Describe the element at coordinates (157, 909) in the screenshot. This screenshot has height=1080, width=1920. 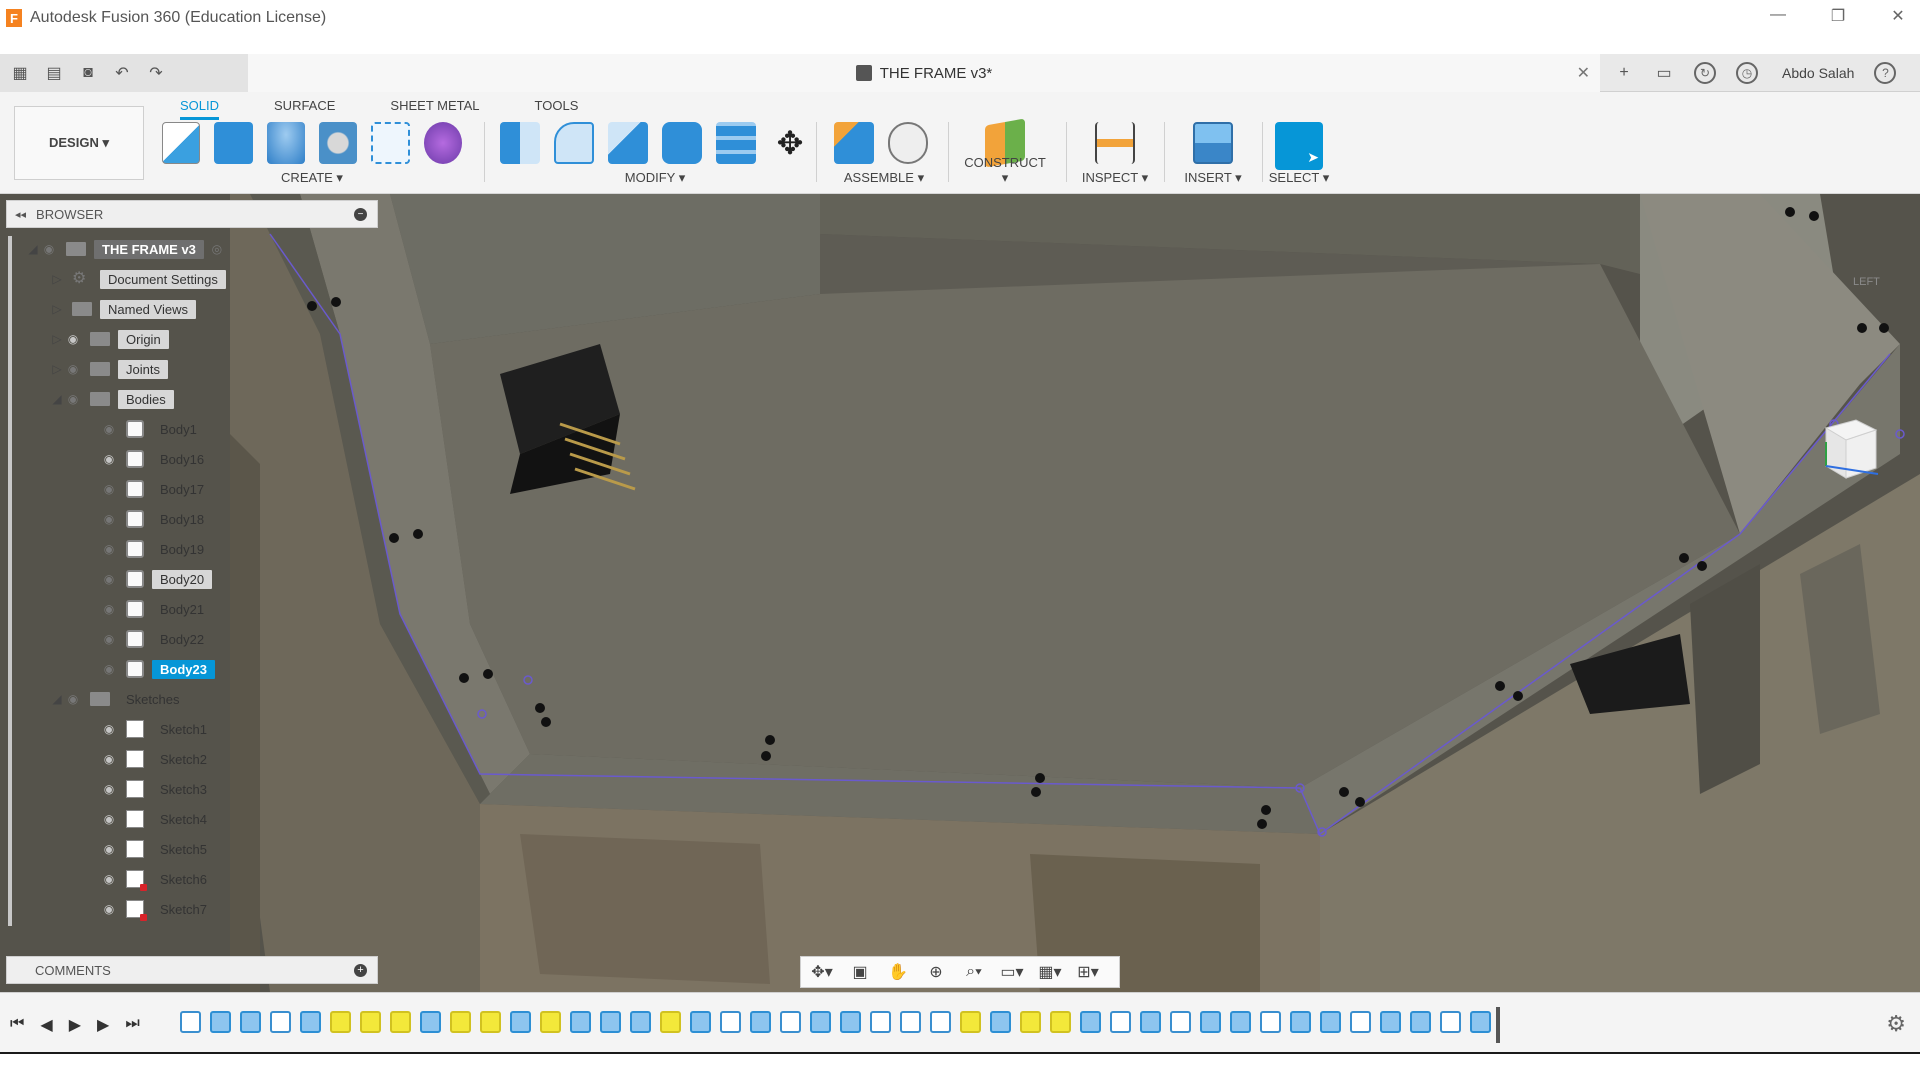
I see `sketch-row: ◉ Sketch7` at that location.